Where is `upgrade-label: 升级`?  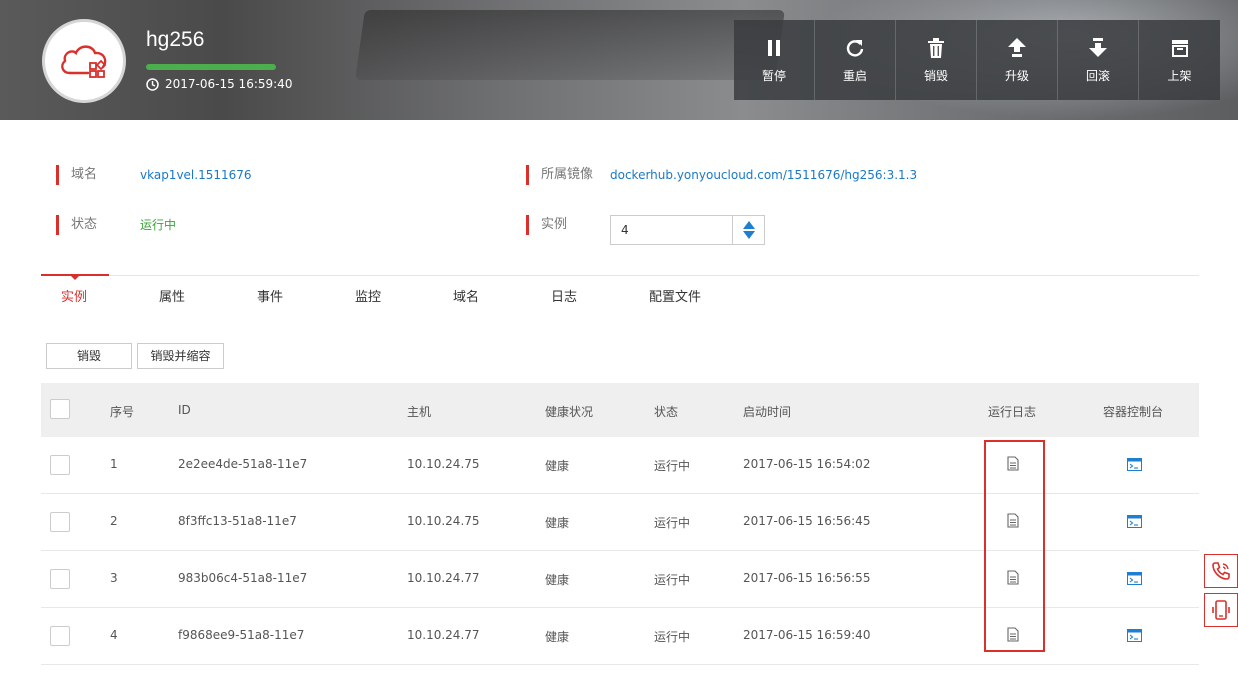 upgrade-label: 升级 is located at coordinates (1016, 75).